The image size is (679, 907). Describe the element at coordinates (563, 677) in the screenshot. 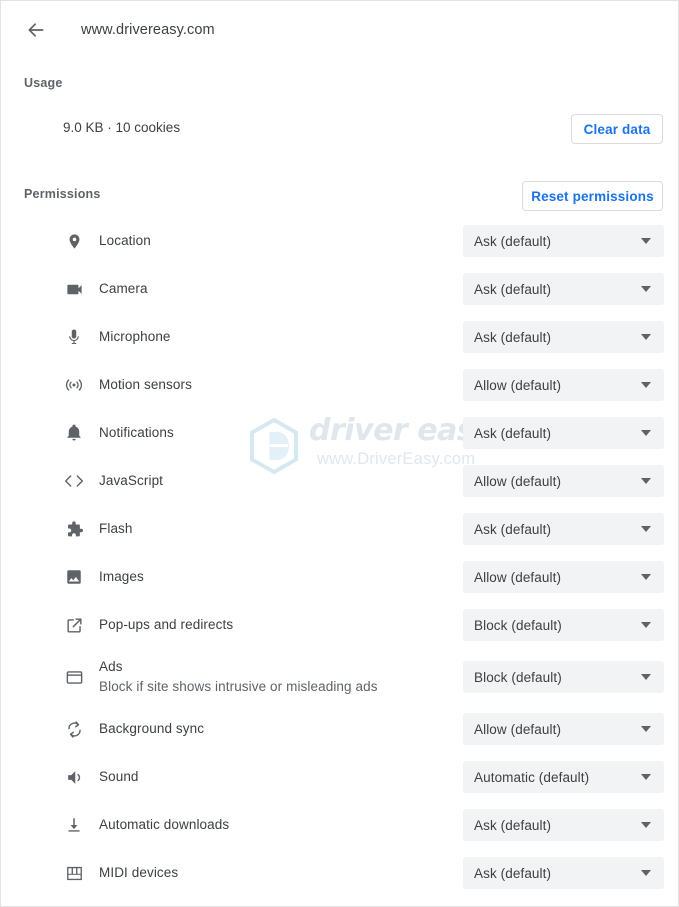

I see `permission-select-ads: Block (default)` at that location.